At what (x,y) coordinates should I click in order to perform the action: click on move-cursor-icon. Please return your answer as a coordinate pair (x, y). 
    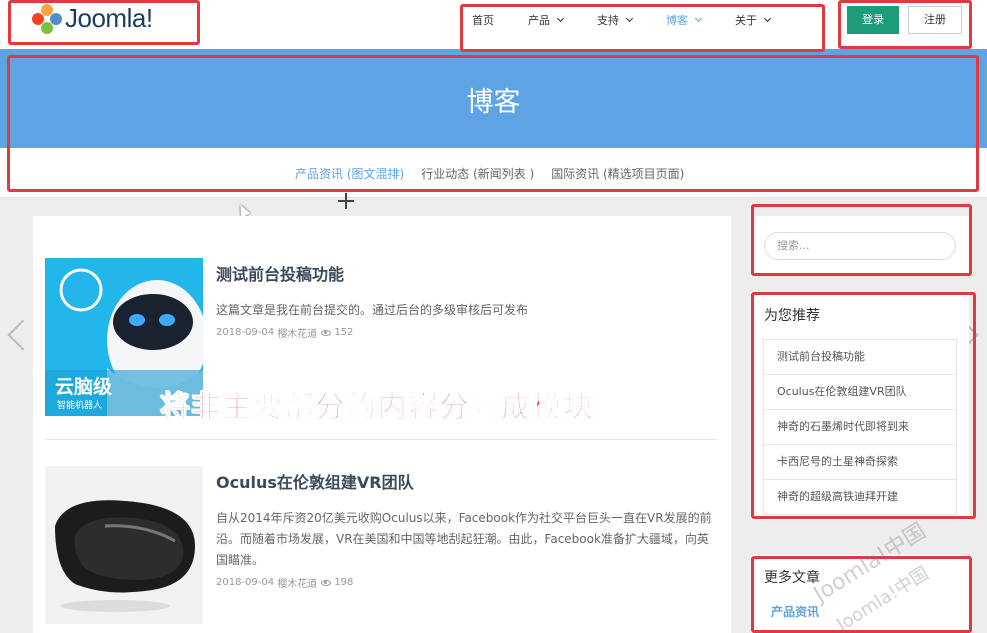
    Looking at the image, I should click on (346, 201).